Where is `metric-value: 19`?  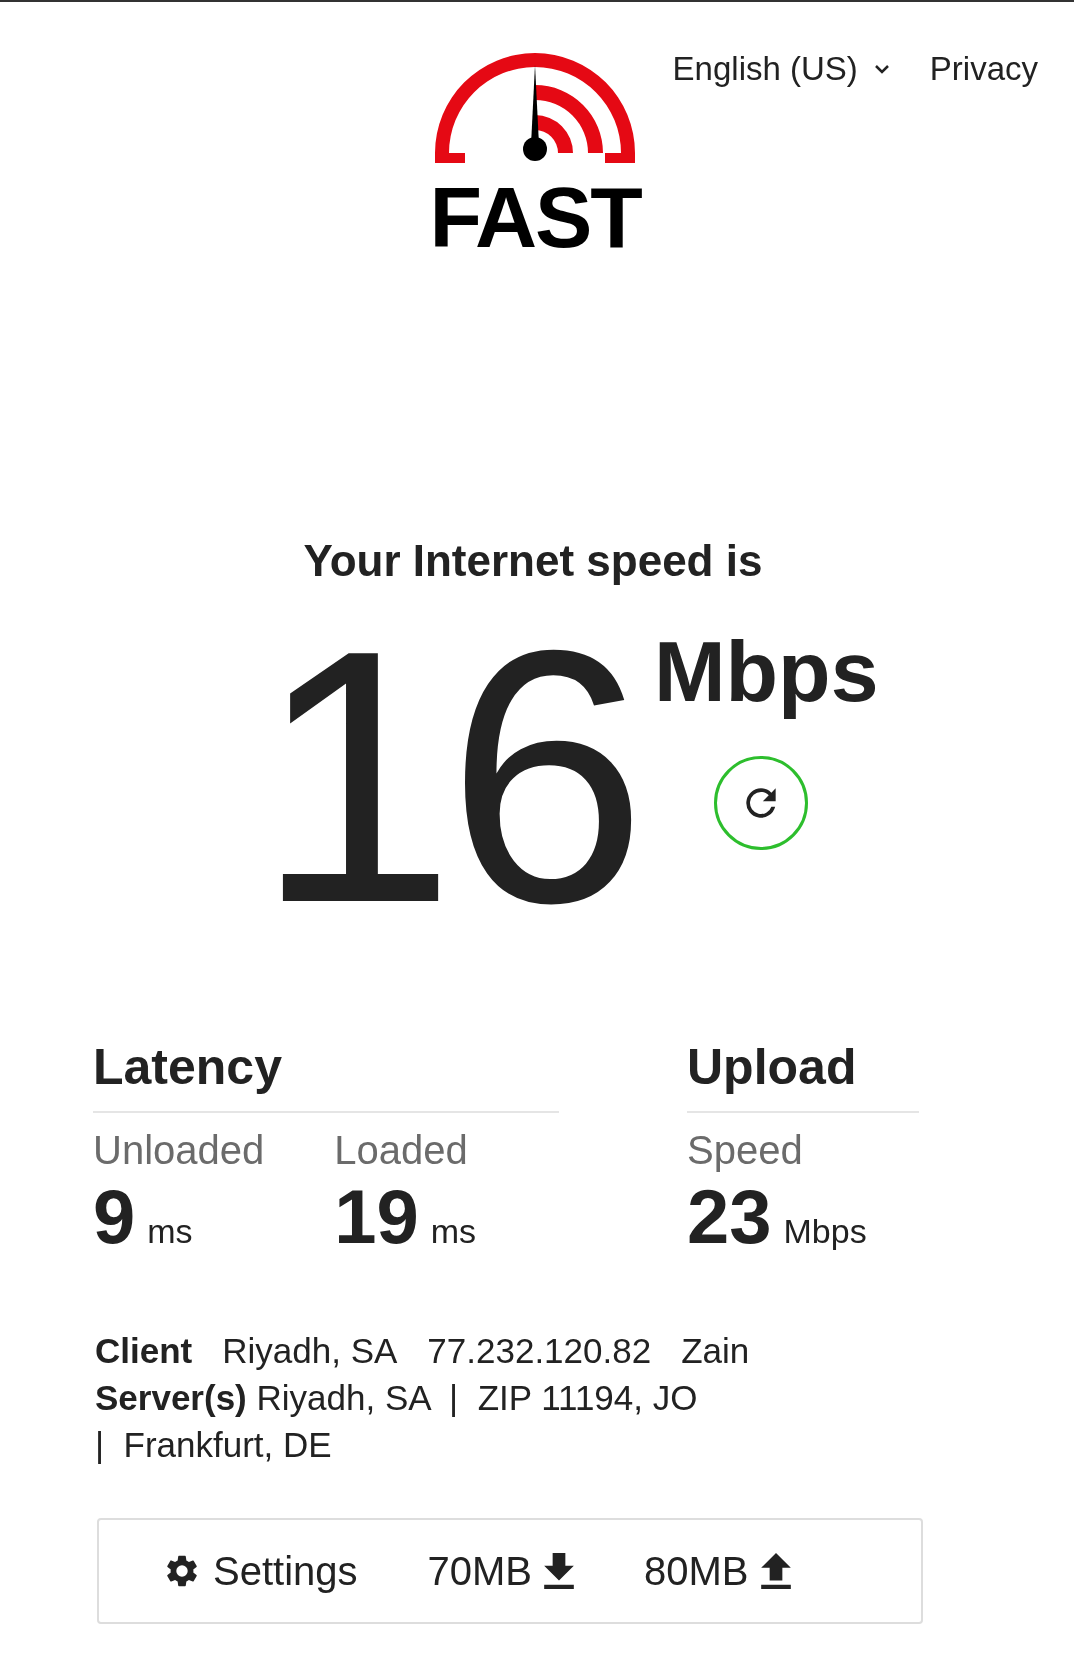
metric-value: 19 is located at coordinates (376, 1216).